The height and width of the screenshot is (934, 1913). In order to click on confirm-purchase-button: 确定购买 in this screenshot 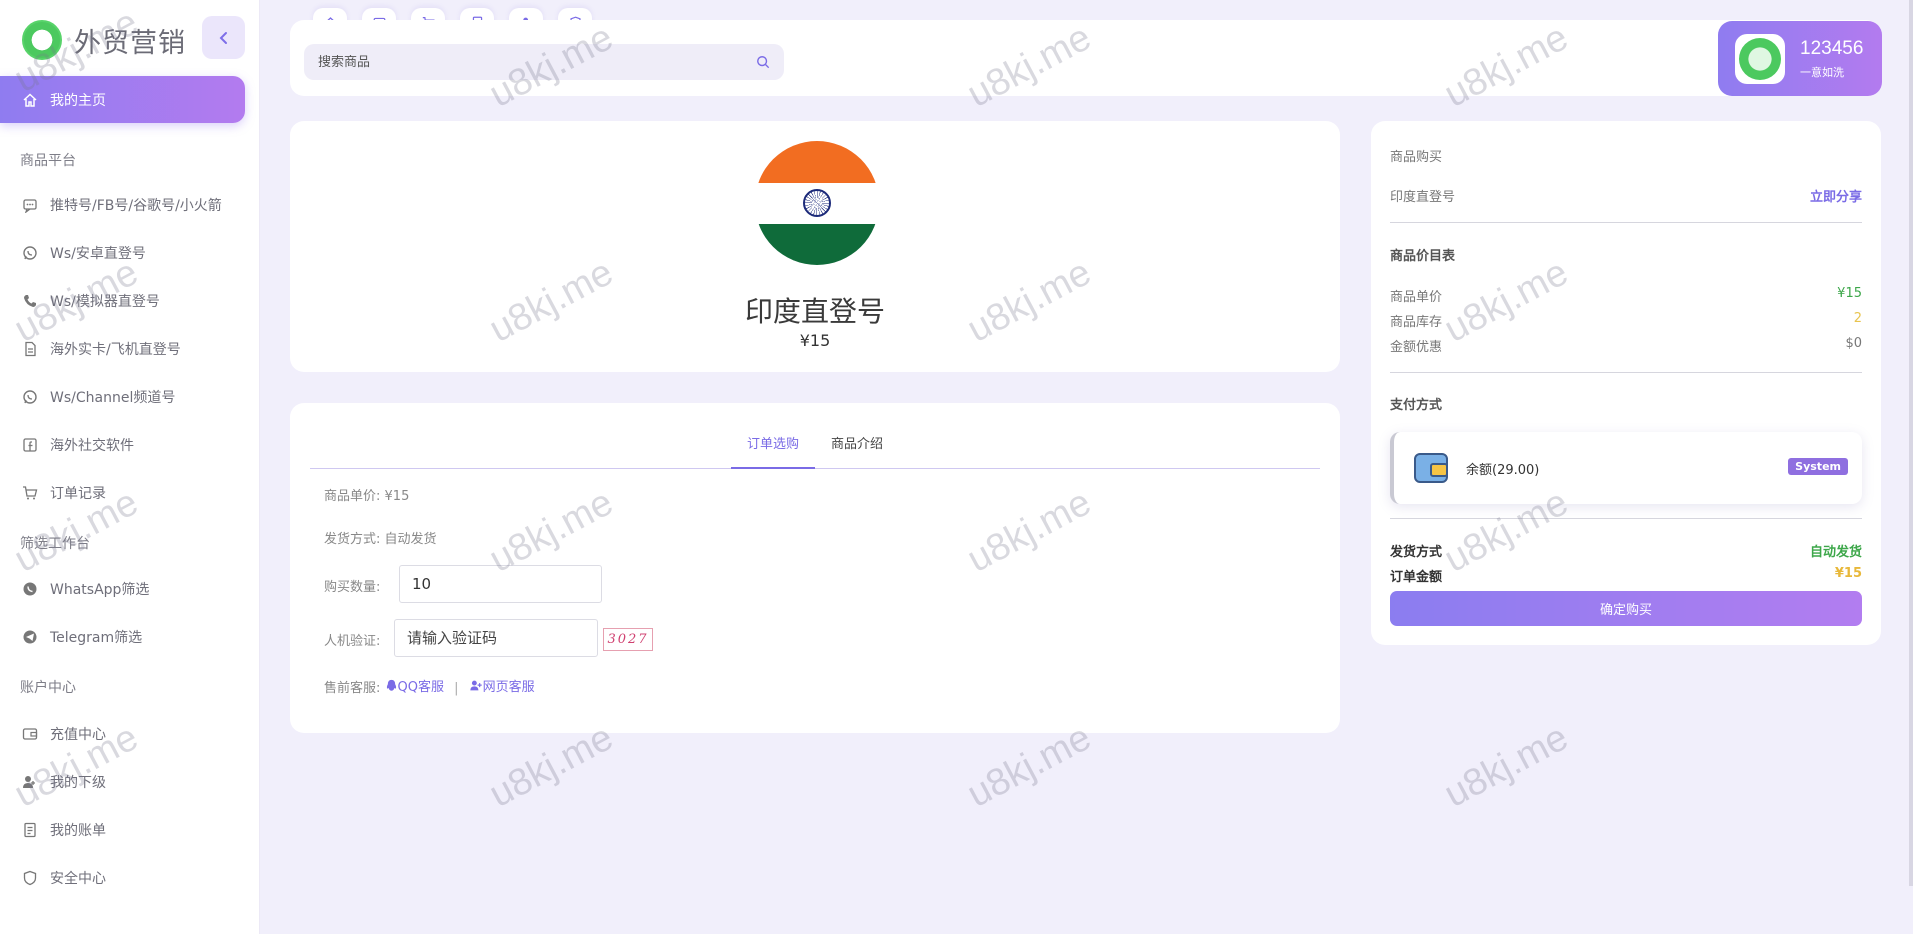, I will do `click(1626, 608)`.